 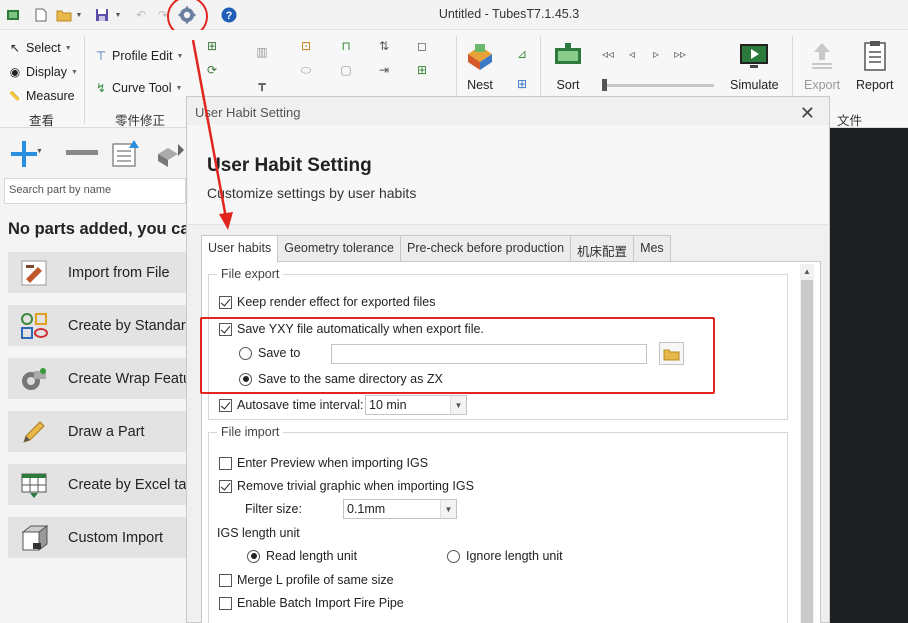 I want to click on grid-tool-icon: ⊞, so click(x=422, y=70).